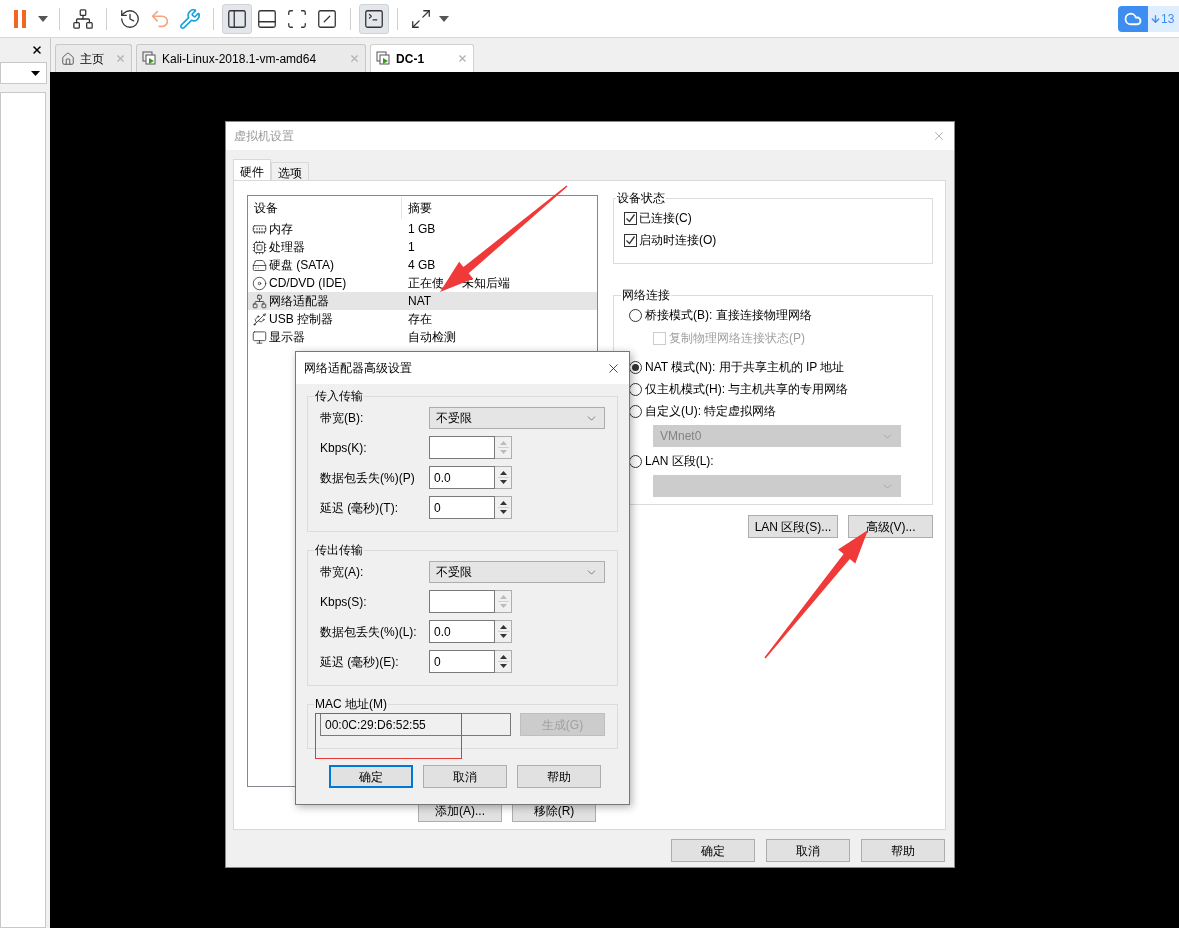  I want to click on group-title: 设备状态, so click(641, 198).